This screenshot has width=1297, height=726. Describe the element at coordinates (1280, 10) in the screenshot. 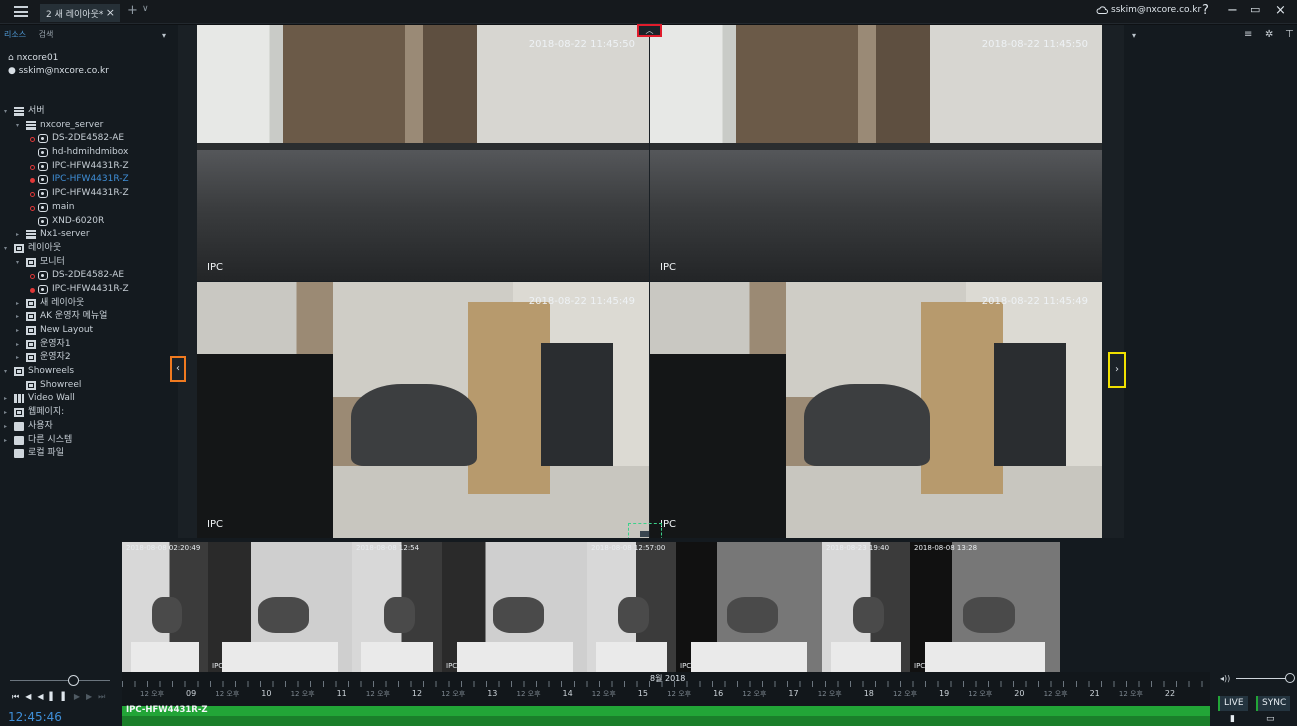

I see `close-button: ×` at that location.